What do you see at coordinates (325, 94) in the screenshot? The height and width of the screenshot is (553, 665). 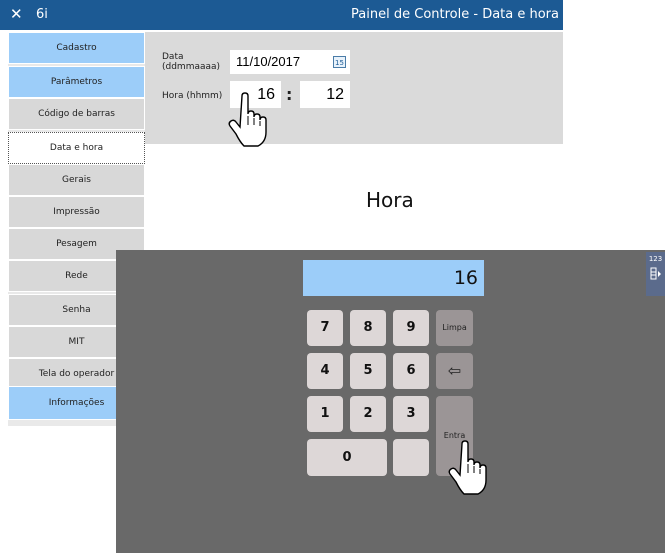 I see `minute-field: 12` at bounding box center [325, 94].